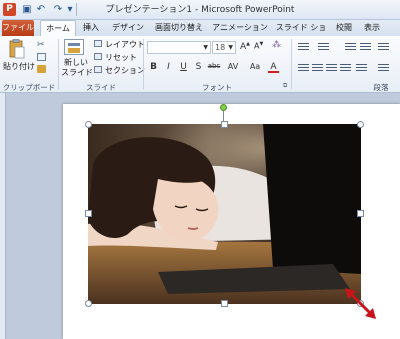 The image size is (400, 339). What do you see at coordinates (128, 28) in the screenshot?
I see `tab-design: デザイン` at bounding box center [128, 28].